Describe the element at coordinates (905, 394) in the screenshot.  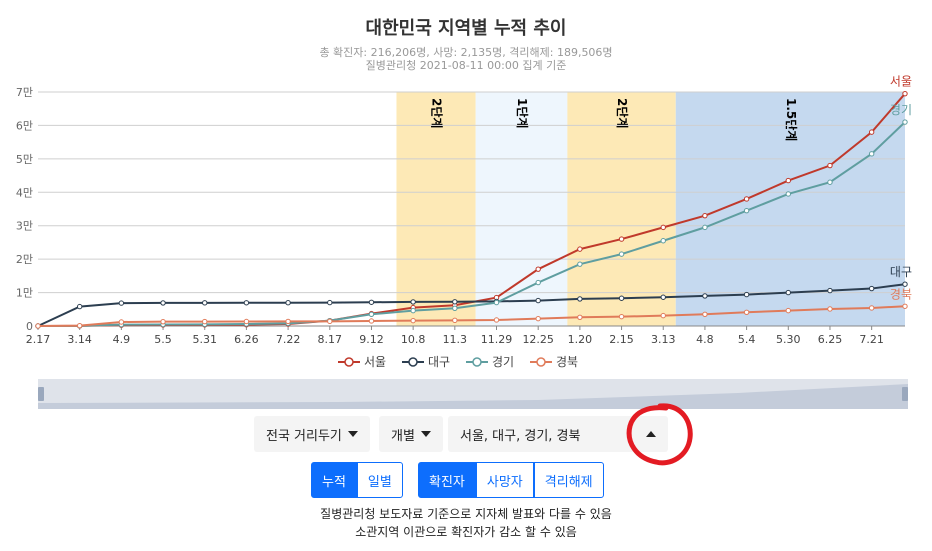
I see `navigator-right-handle` at that location.